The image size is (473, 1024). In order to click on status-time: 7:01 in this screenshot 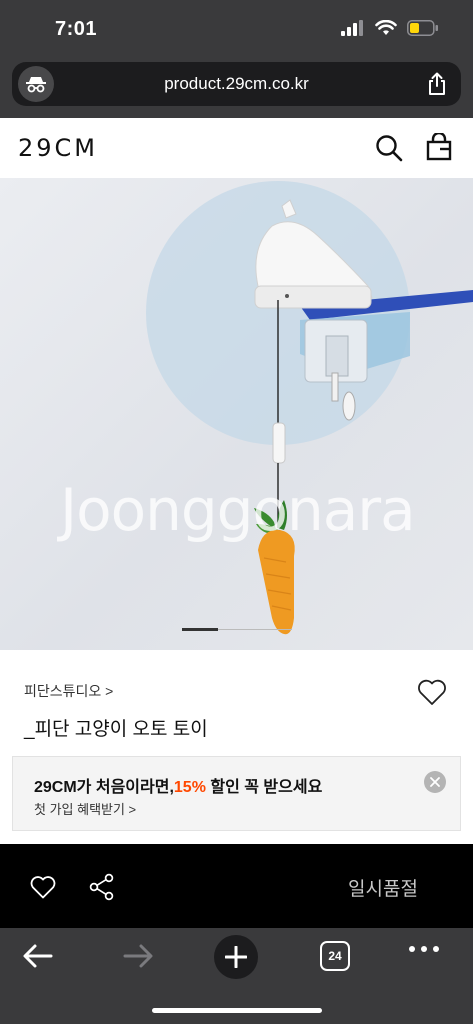, I will do `click(76, 29)`.